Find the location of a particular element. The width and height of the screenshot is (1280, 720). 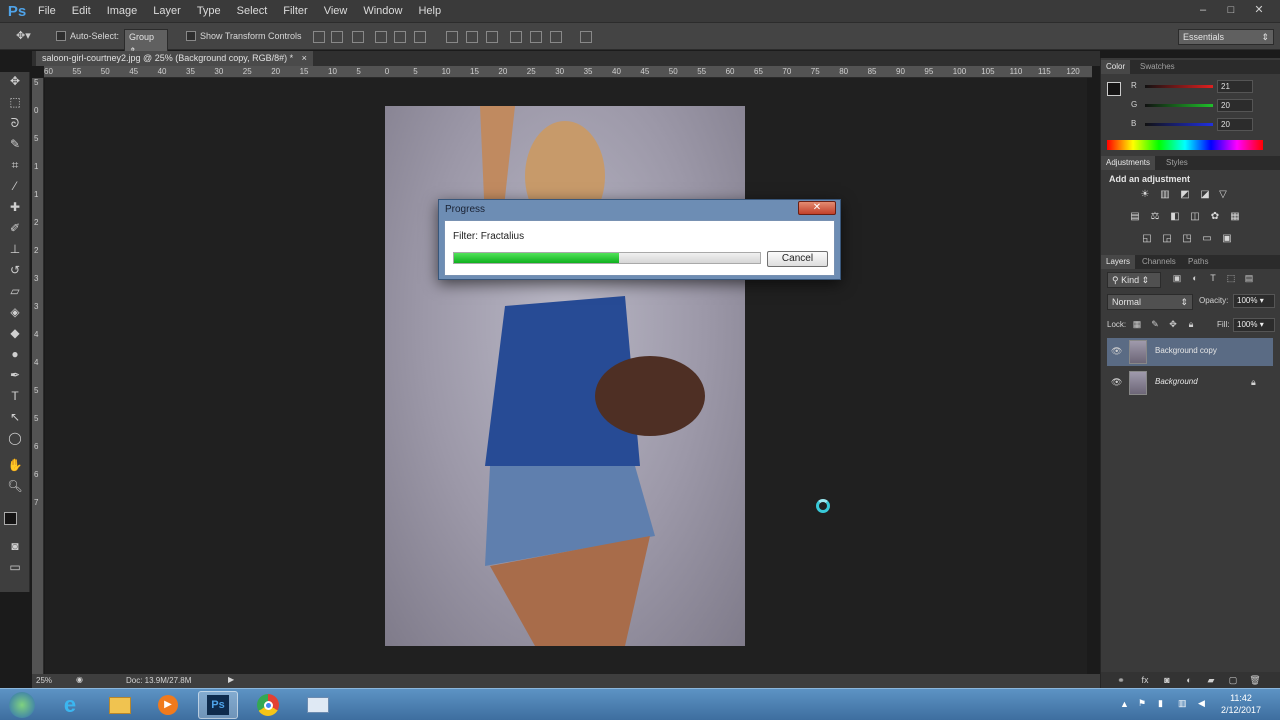

workspace-dropdown: Essentials ⇕ is located at coordinates (1226, 37).